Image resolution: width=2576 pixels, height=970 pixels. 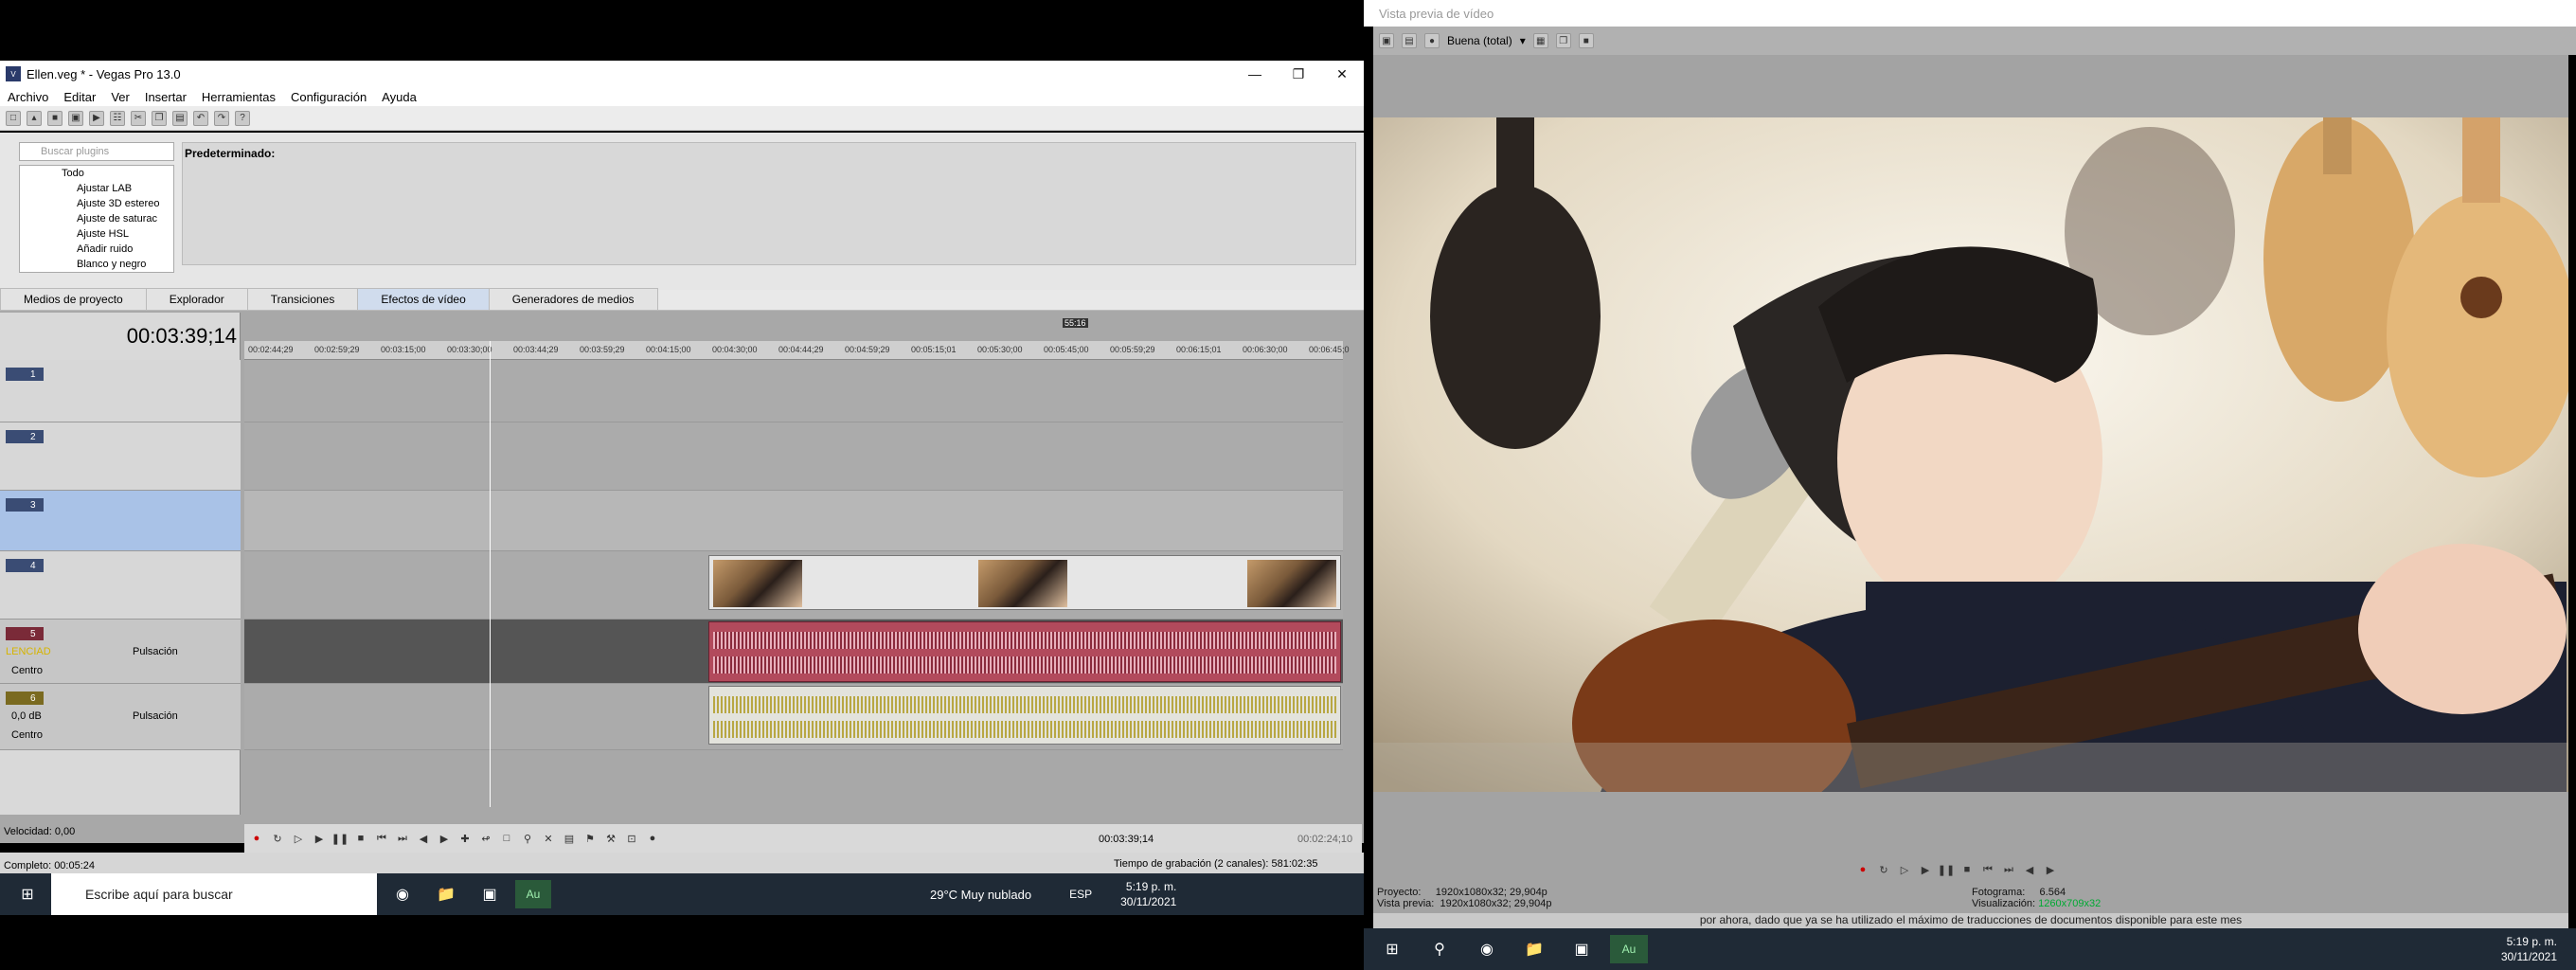 What do you see at coordinates (1148, 894) in the screenshot?
I see `taskbar-clock: 5:19 p. m. 30/11/2021` at bounding box center [1148, 894].